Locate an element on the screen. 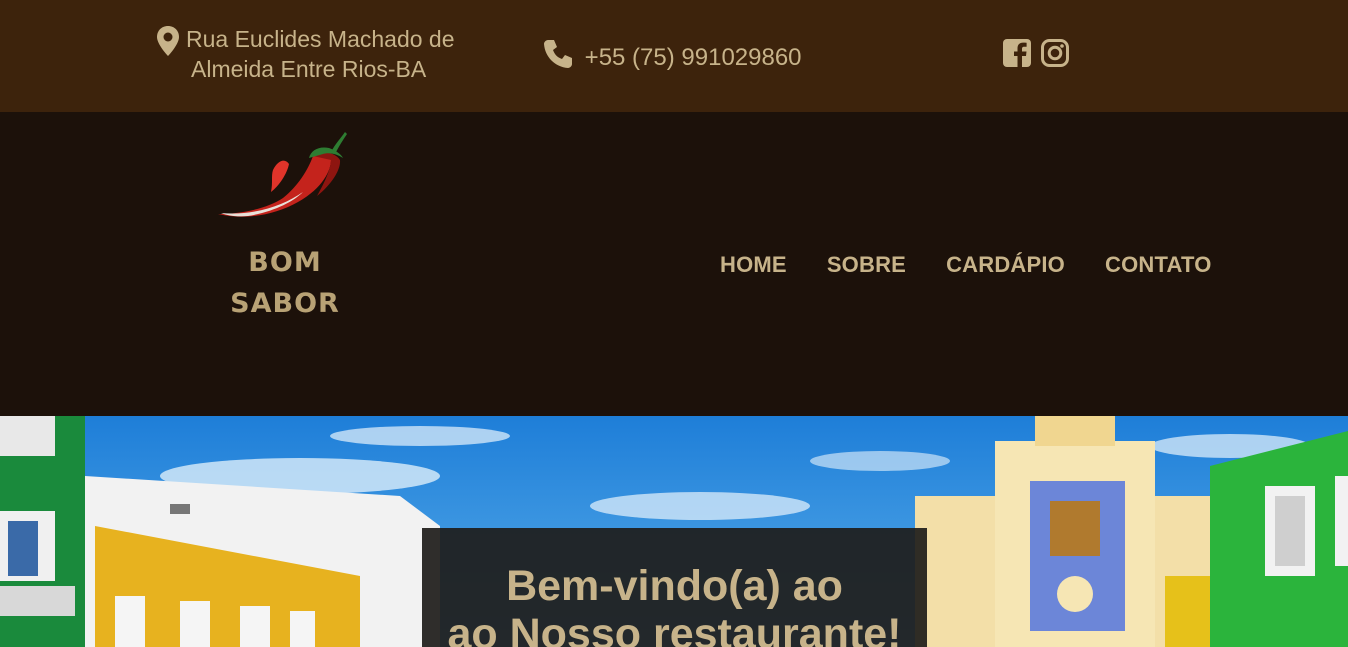 This screenshot has width=1348, height=647. facebook-icon is located at coordinates (1017, 53).